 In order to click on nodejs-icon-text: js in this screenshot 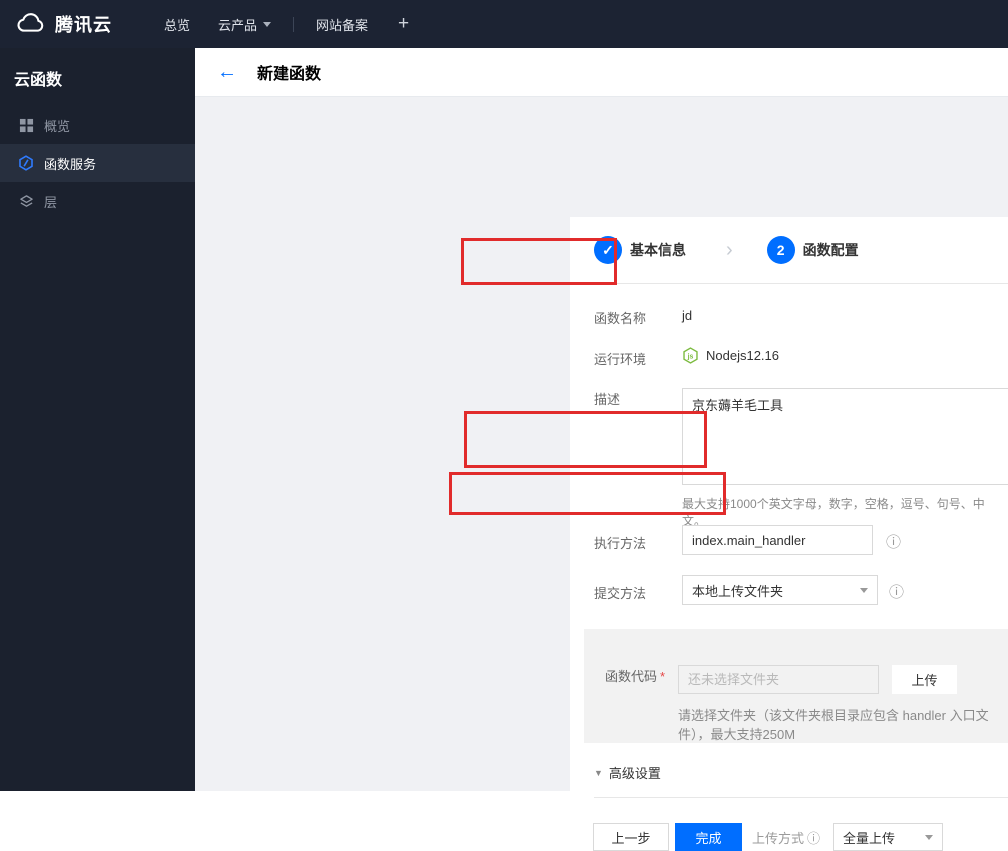, I will do `click(690, 356)`.